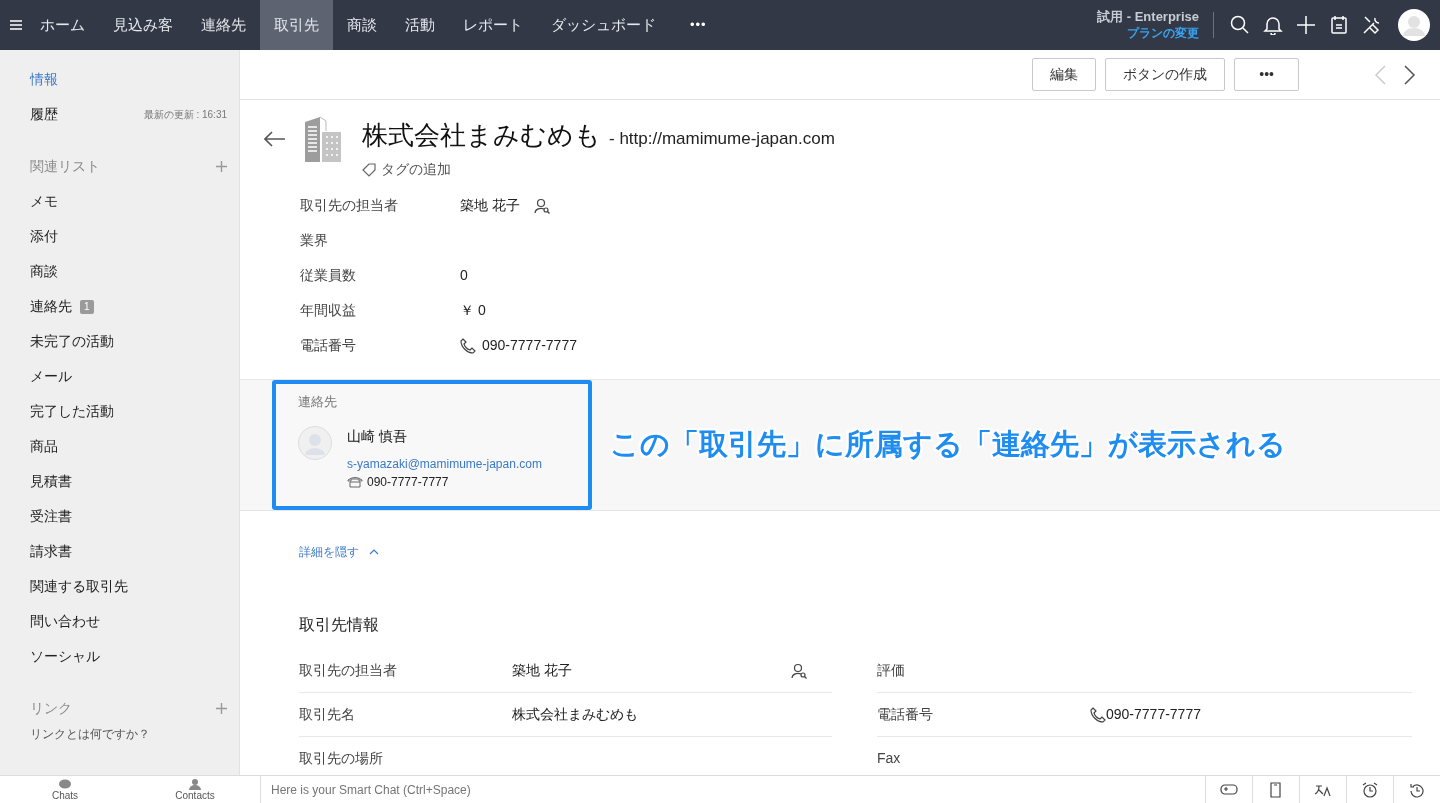 Image resolution: width=1440 pixels, height=803 pixels. What do you see at coordinates (1273, 25) in the screenshot?
I see `bell-icon` at bounding box center [1273, 25].